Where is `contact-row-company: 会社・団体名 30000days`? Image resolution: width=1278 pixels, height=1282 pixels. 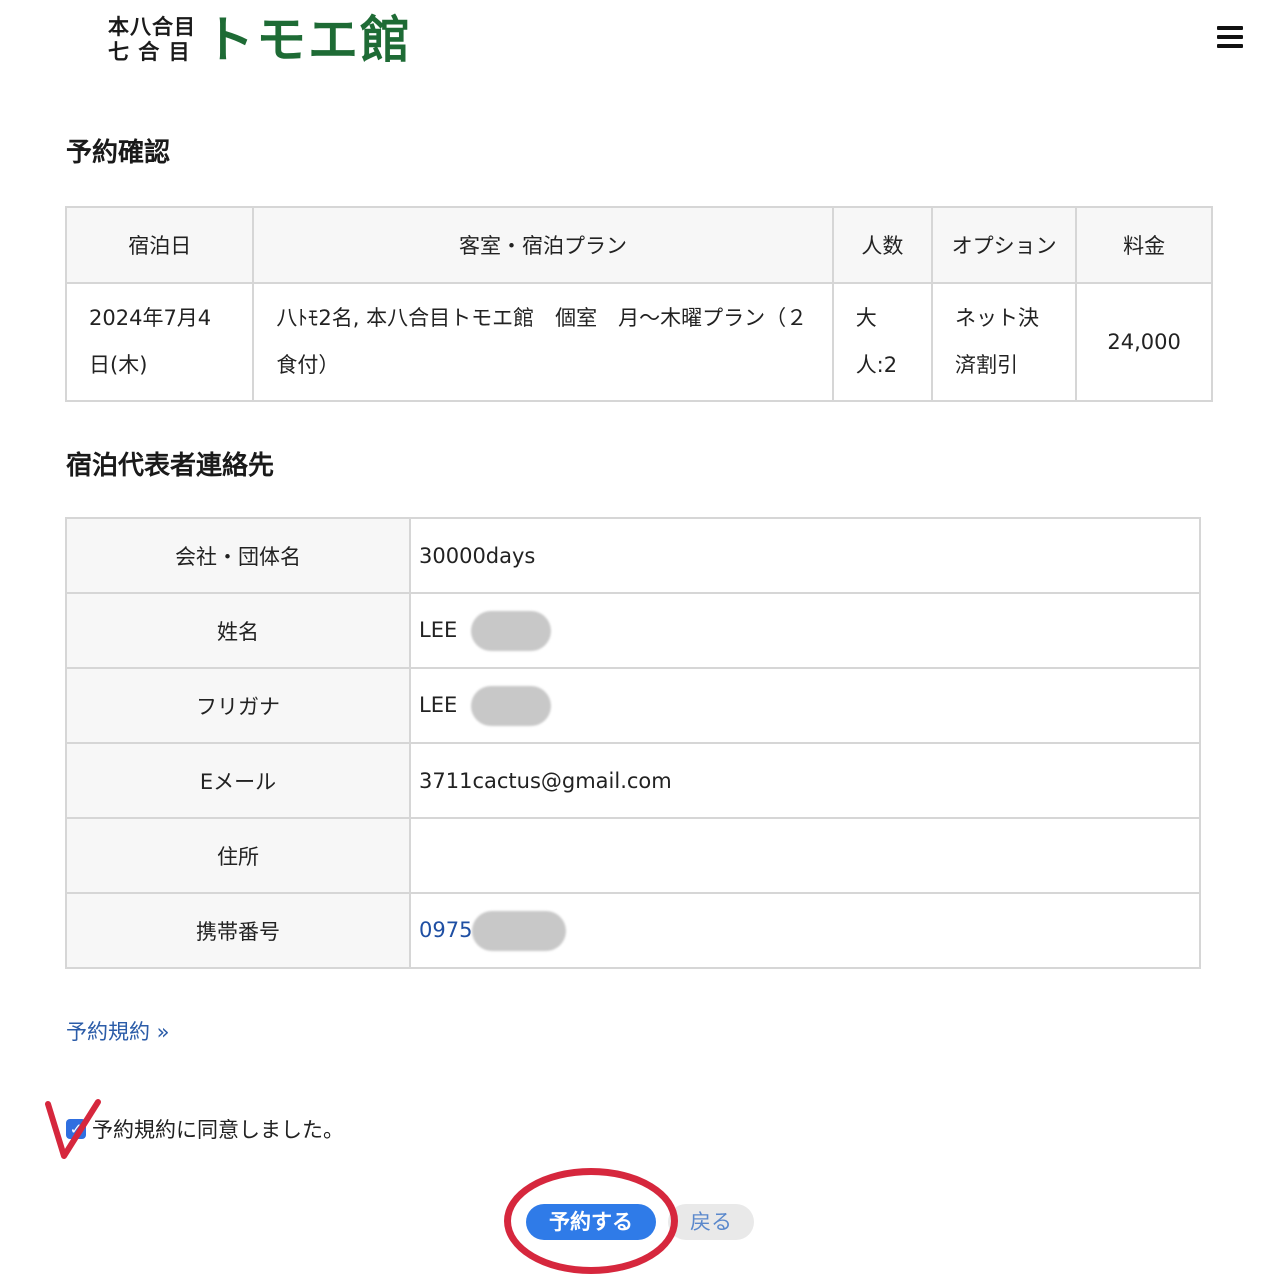 contact-row-company: 会社・団体名 30000days is located at coordinates (633, 555).